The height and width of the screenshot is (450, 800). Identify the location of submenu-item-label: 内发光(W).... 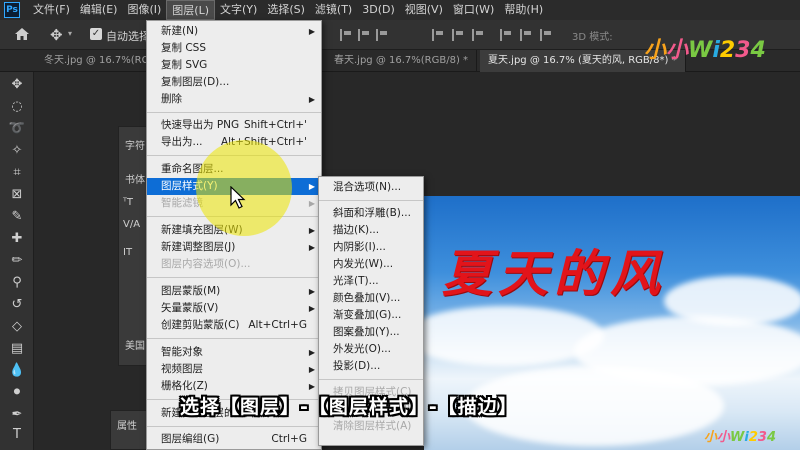
(363, 264).